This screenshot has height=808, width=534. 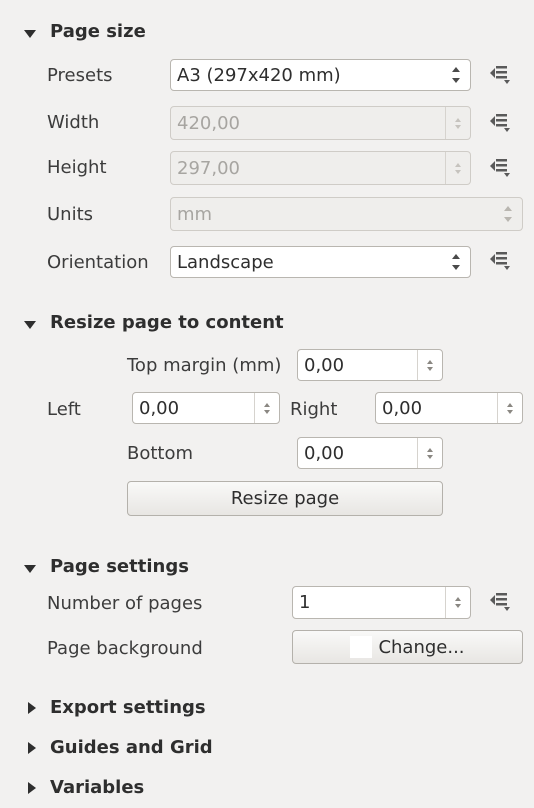 I want to click on width-spinbox: 420,00, so click(x=320, y=123).